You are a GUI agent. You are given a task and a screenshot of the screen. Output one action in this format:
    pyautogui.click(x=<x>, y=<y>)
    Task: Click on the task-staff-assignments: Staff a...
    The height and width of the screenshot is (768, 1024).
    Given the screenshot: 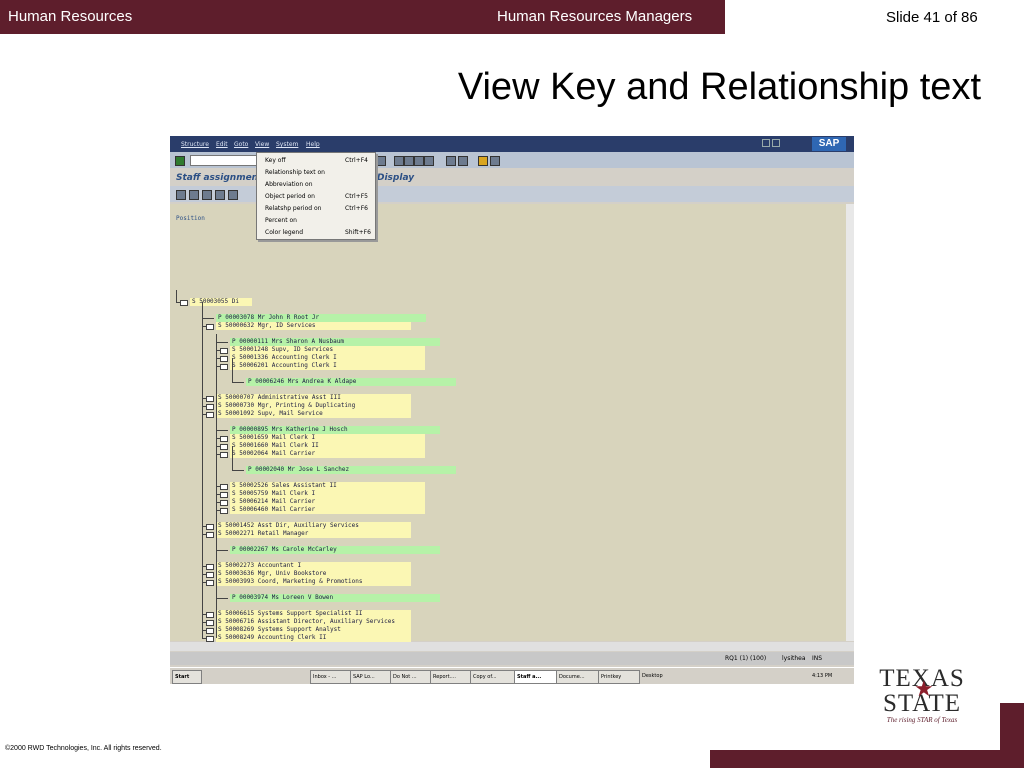 What is the action you would take?
    pyautogui.click(x=536, y=677)
    